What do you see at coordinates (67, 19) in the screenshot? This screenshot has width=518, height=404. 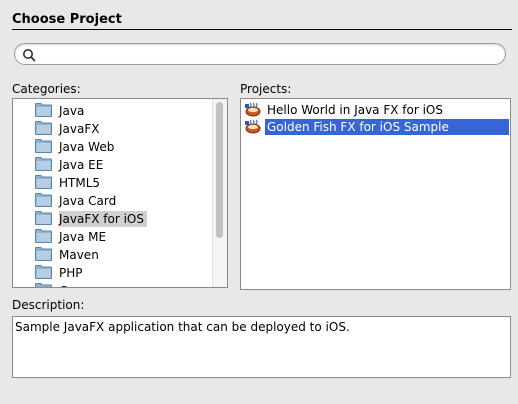 I see `dialog-title: Choose Project` at bounding box center [67, 19].